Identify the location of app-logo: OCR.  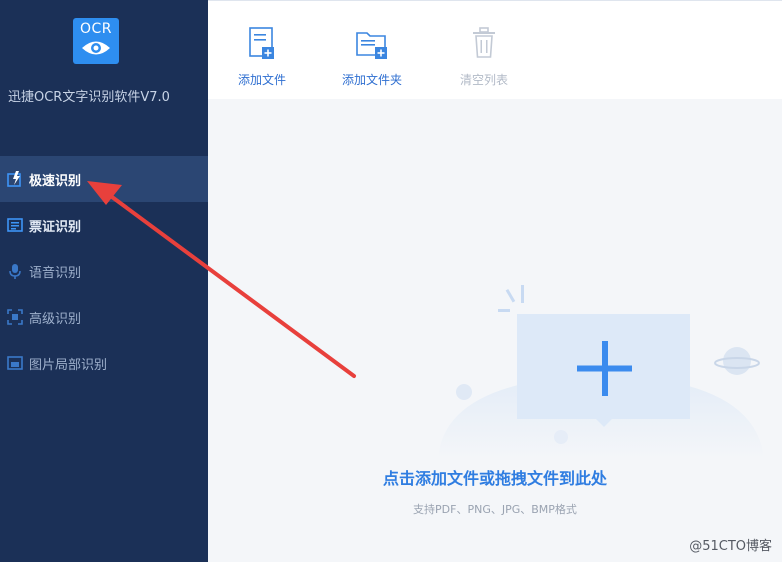
(96, 41).